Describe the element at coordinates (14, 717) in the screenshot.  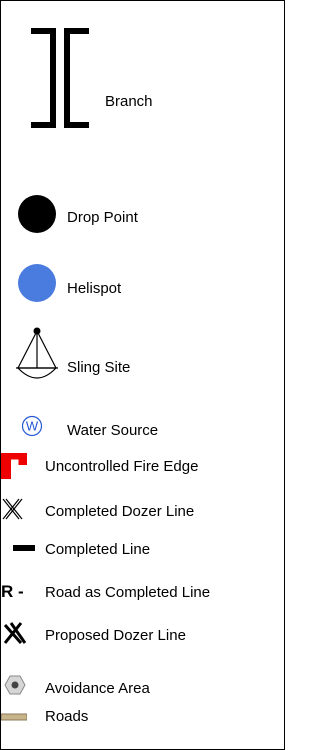
I see `roads-icon` at that location.